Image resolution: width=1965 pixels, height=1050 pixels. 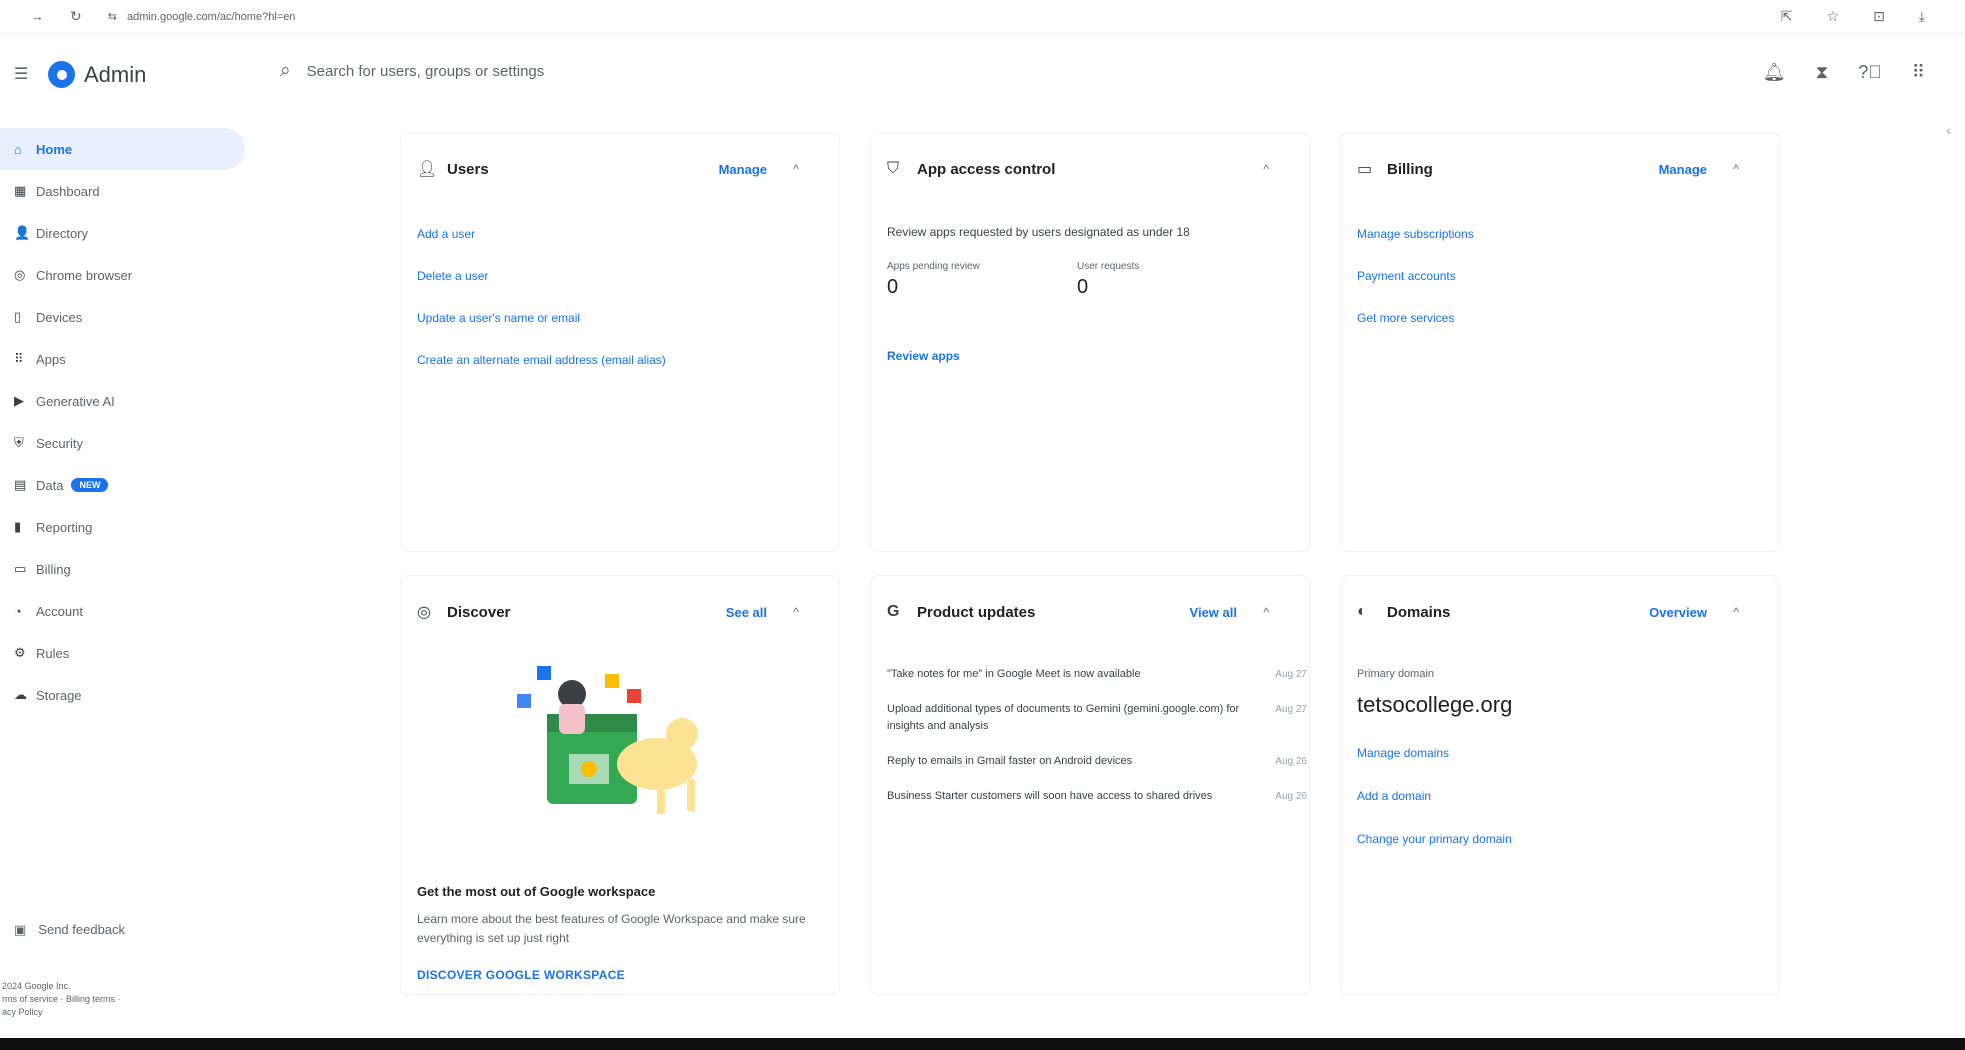 I want to click on reload-icon: ↻, so click(x=76, y=16).